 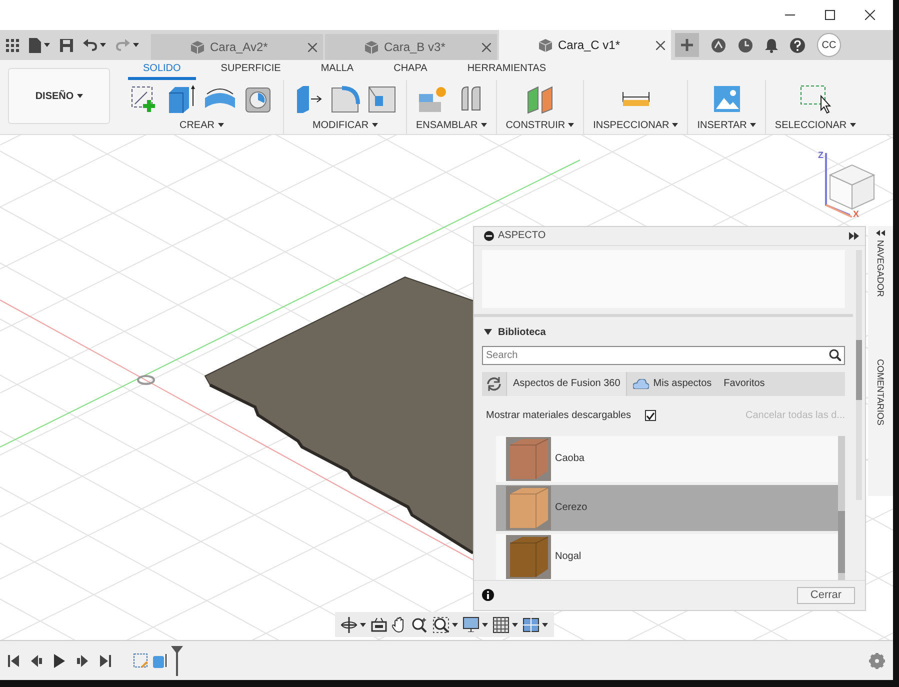 I want to click on redo-button, so click(x=127, y=45).